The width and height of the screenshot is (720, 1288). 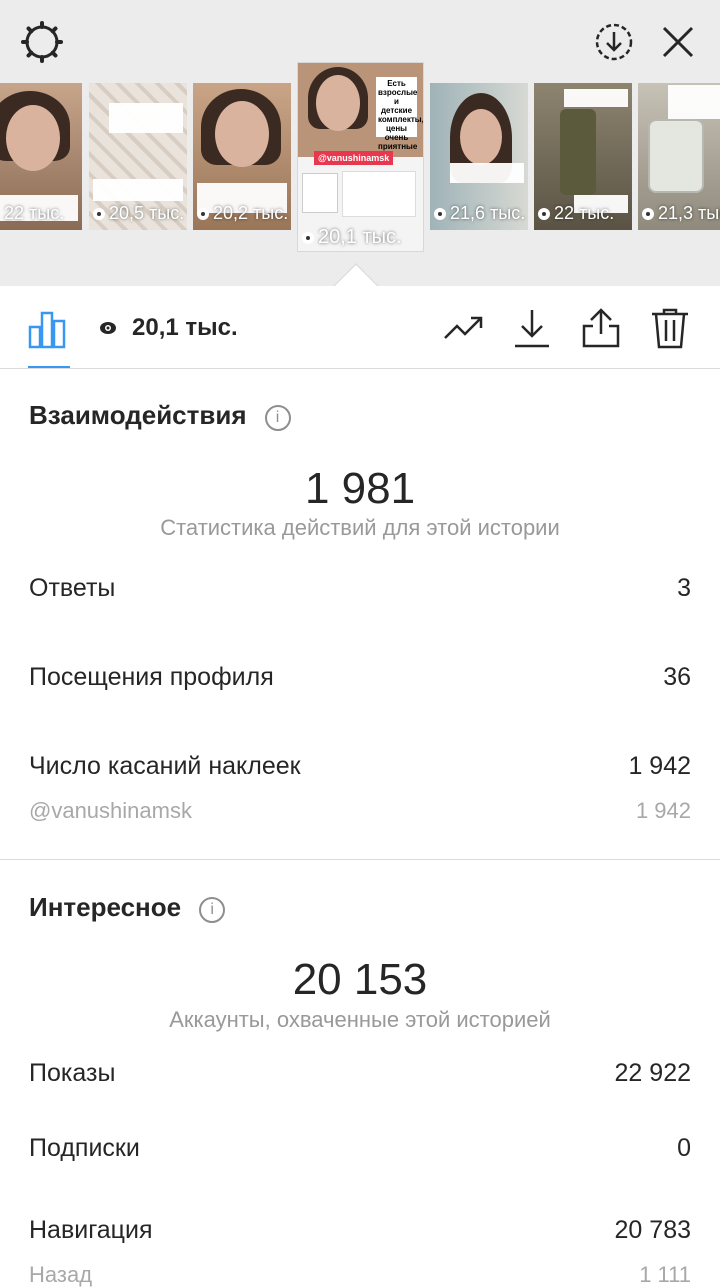 What do you see at coordinates (138, 213) in the screenshot?
I see `story-views: 20,5 тыс.` at bounding box center [138, 213].